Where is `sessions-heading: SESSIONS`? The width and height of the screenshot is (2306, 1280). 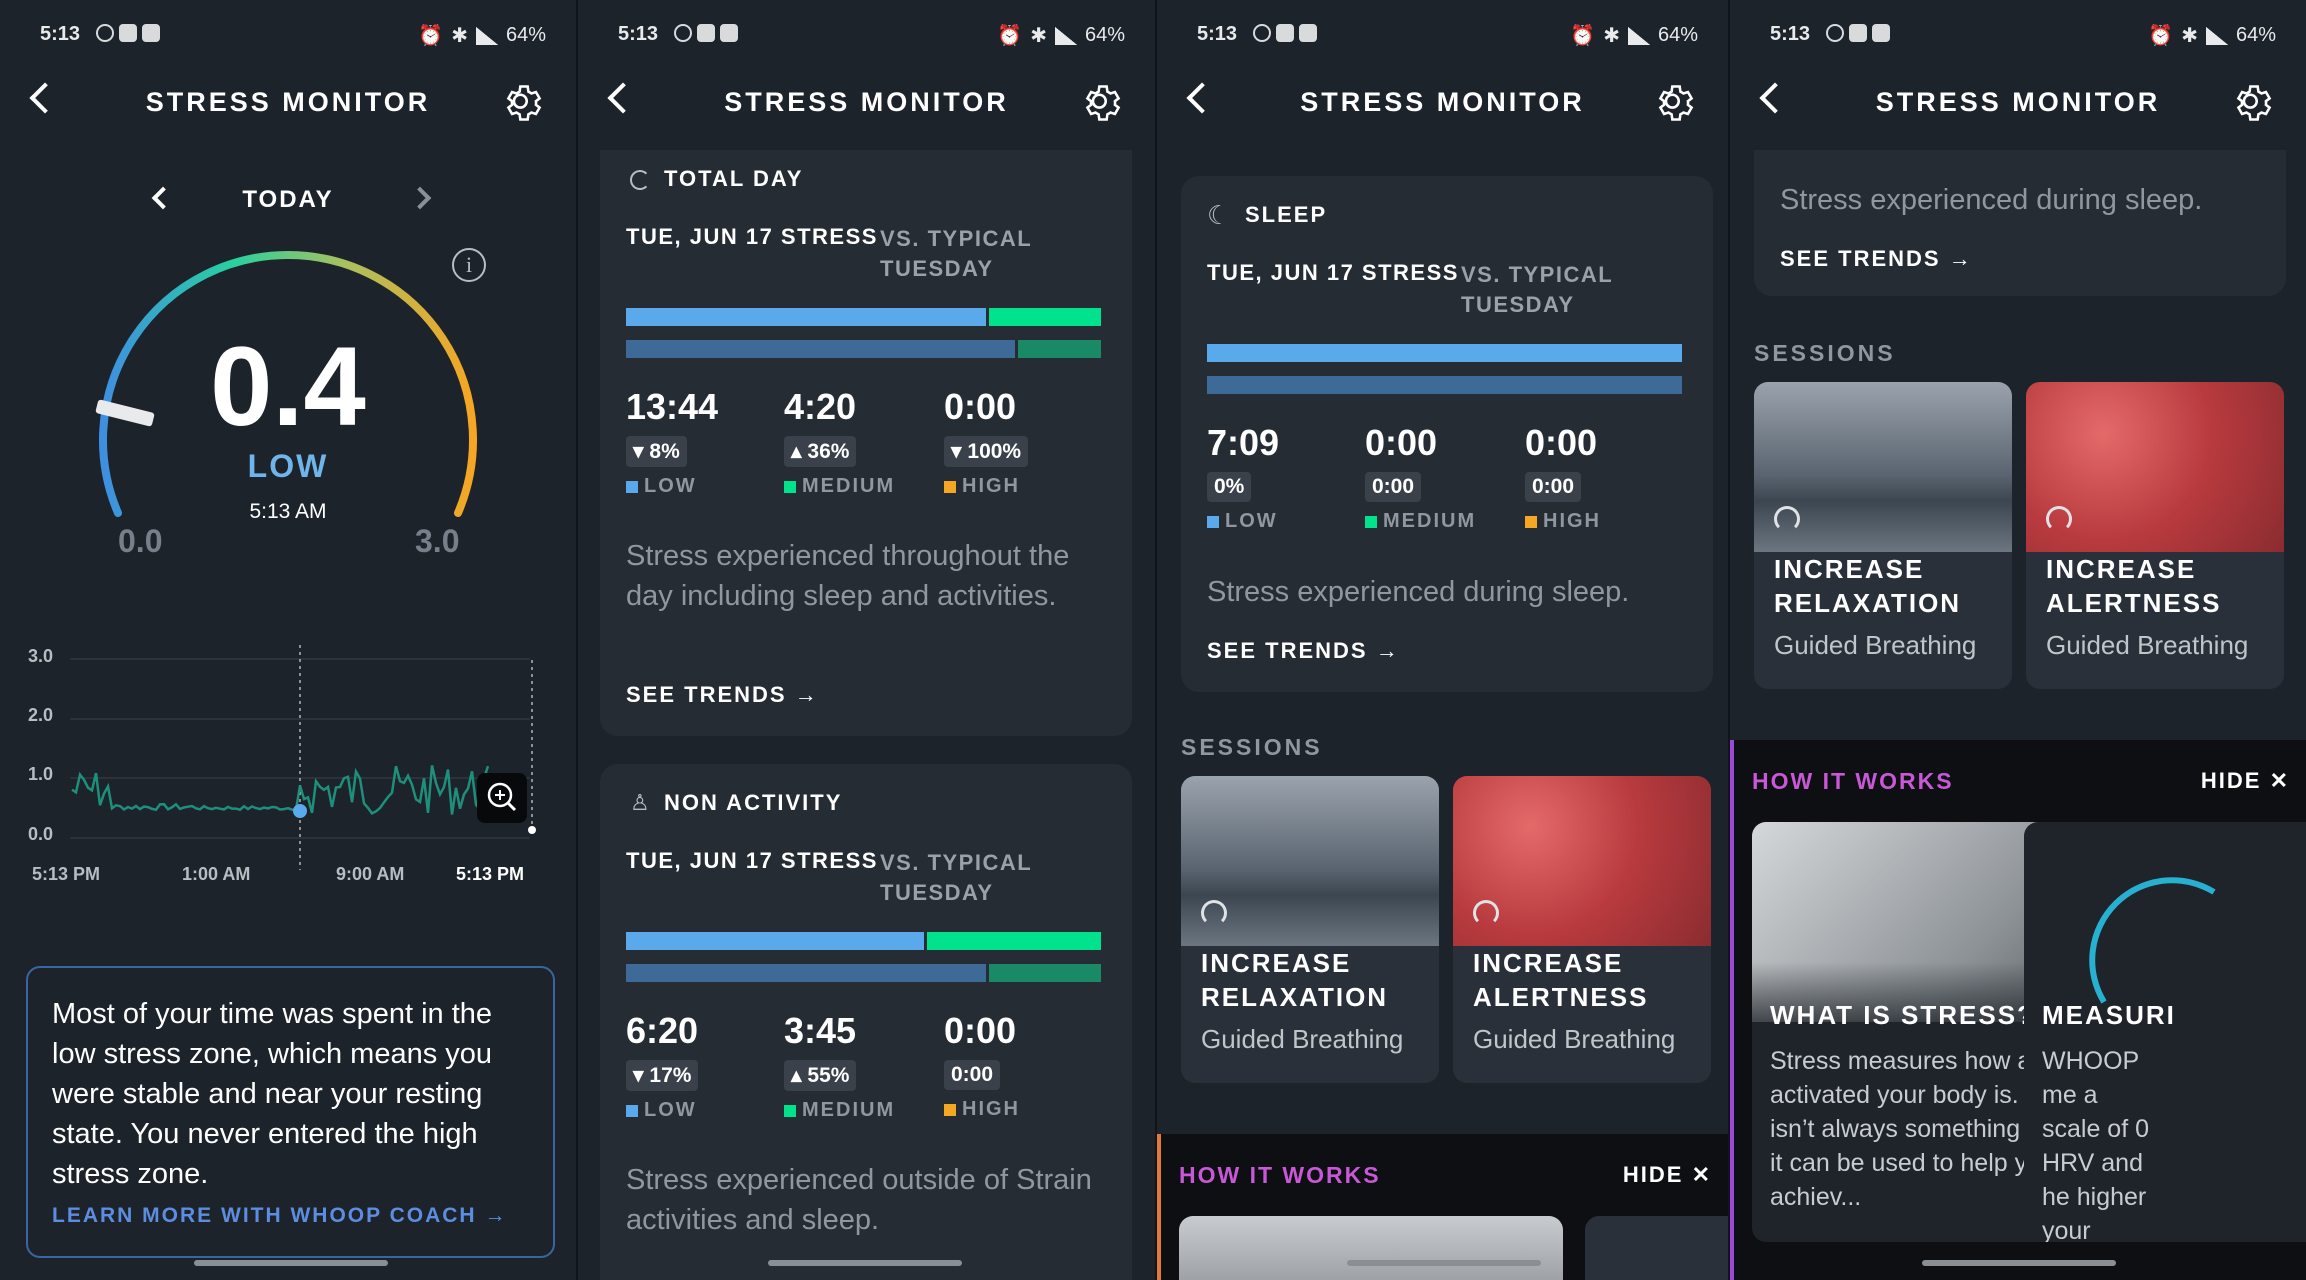
sessions-heading: SESSIONS is located at coordinates (1825, 353).